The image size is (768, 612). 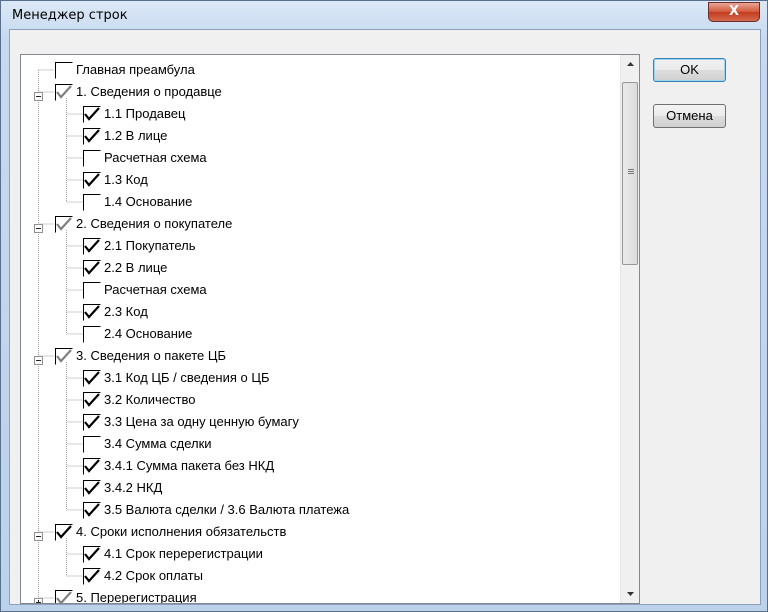 I want to click on tree-item-label: 1. Сведения о продавце, so click(x=149, y=91).